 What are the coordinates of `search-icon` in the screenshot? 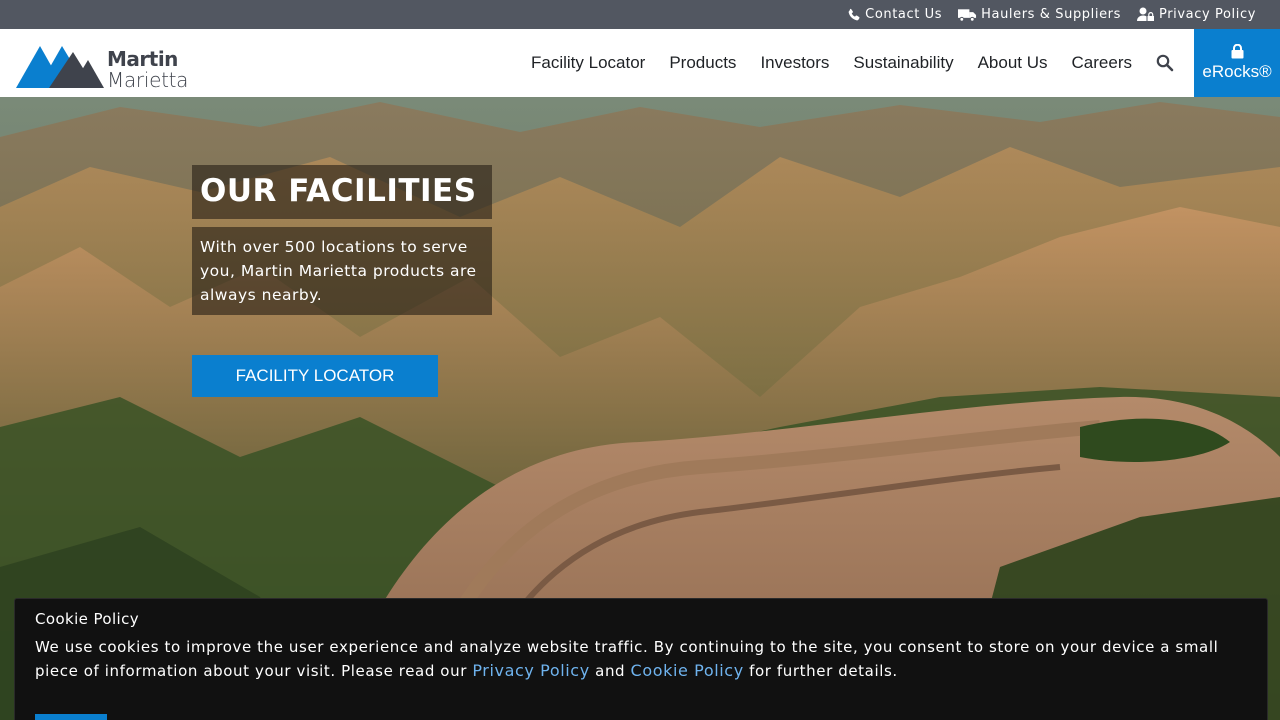 It's located at (1165, 63).